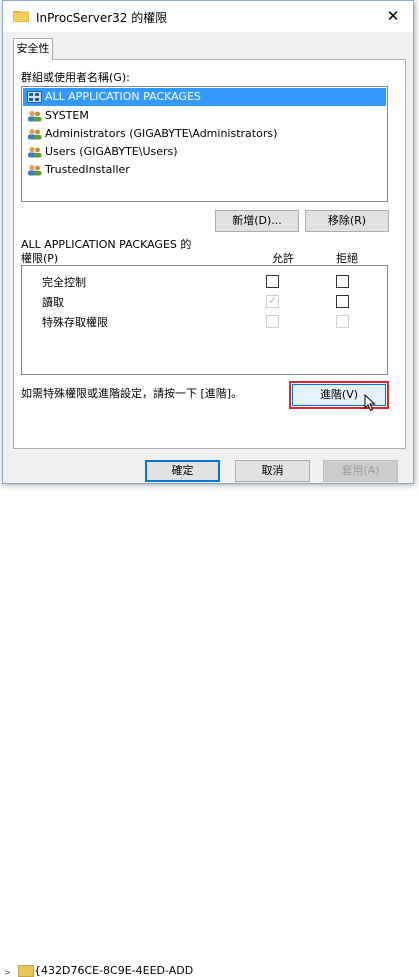 This screenshot has width=419, height=977. What do you see at coordinates (67, 115) in the screenshot?
I see `list-item-label: SYSTEM` at bounding box center [67, 115].